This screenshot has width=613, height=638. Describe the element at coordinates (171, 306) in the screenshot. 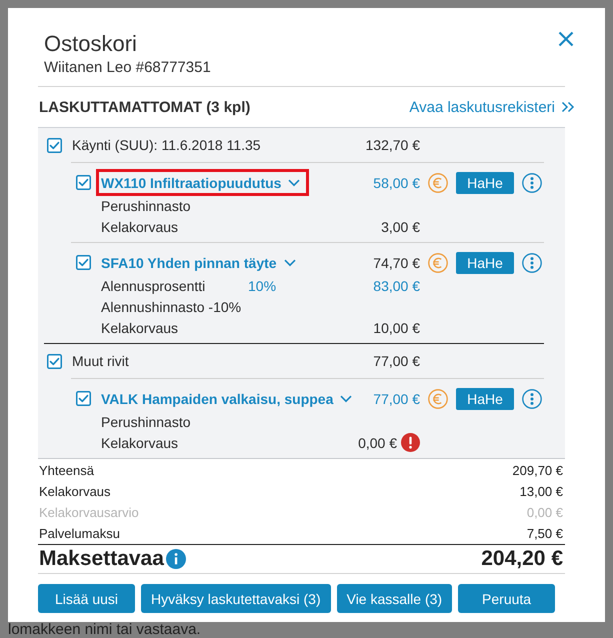

I see `detail-label: Alennushinnasto -10%` at that location.